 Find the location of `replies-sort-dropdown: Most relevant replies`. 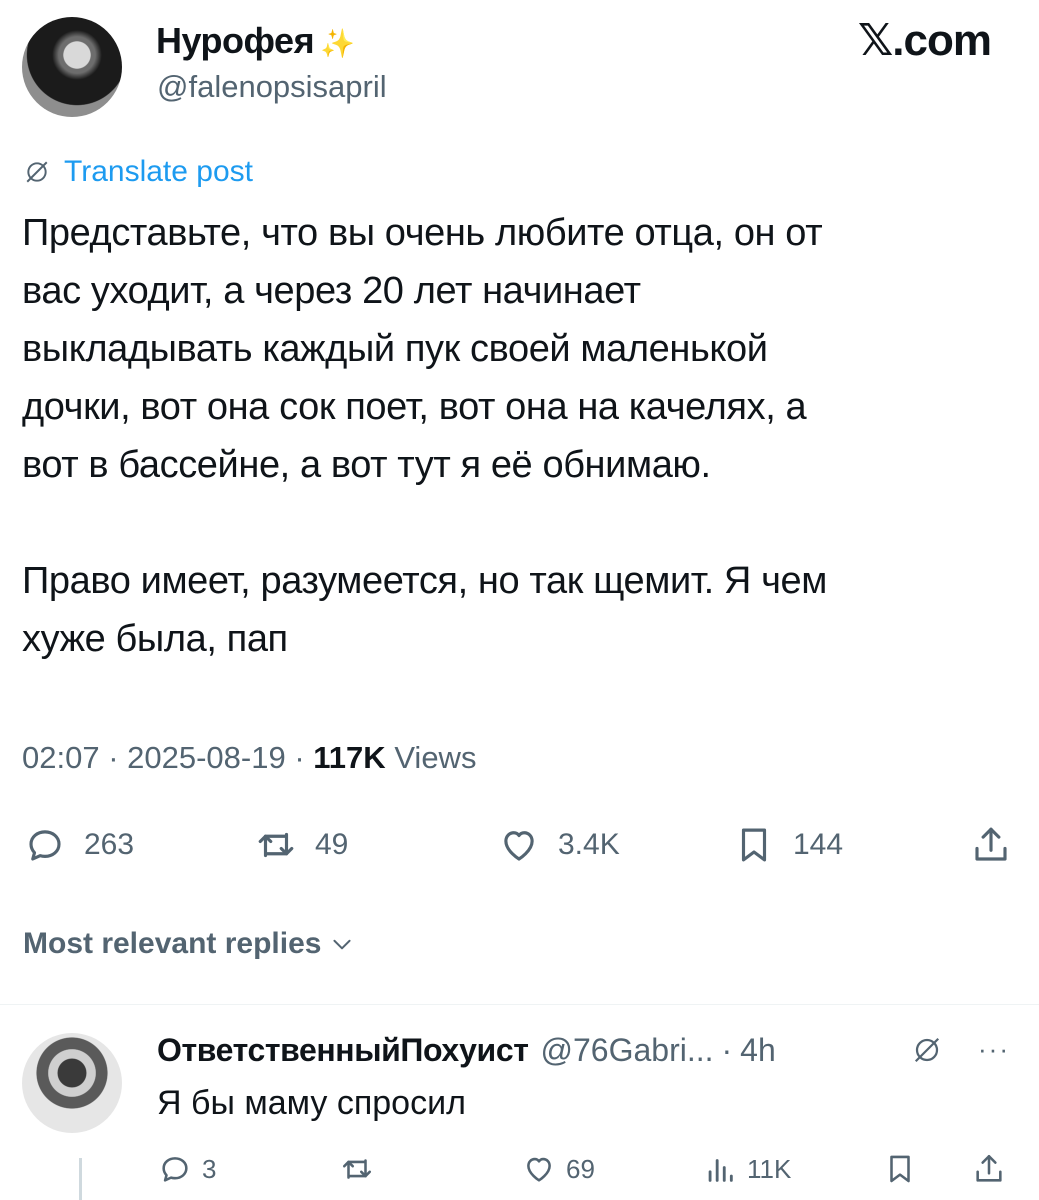

replies-sort-dropdown: Most relevant replies is located at coordinates (189, 944).